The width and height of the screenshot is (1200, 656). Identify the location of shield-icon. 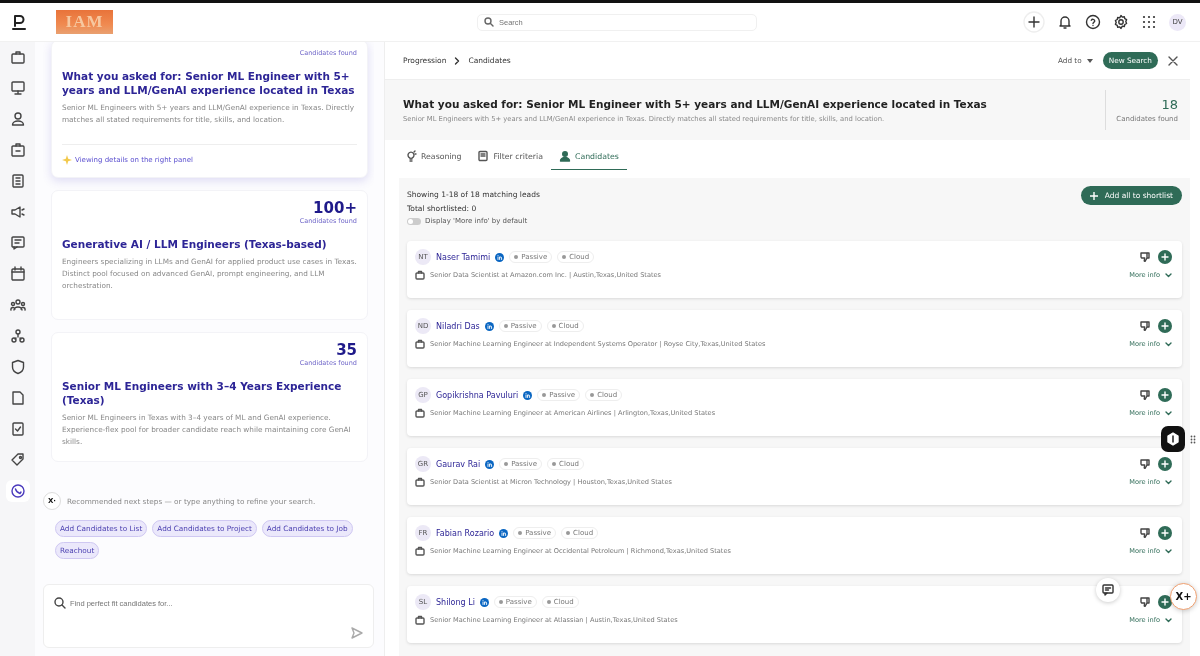
(17, 367).